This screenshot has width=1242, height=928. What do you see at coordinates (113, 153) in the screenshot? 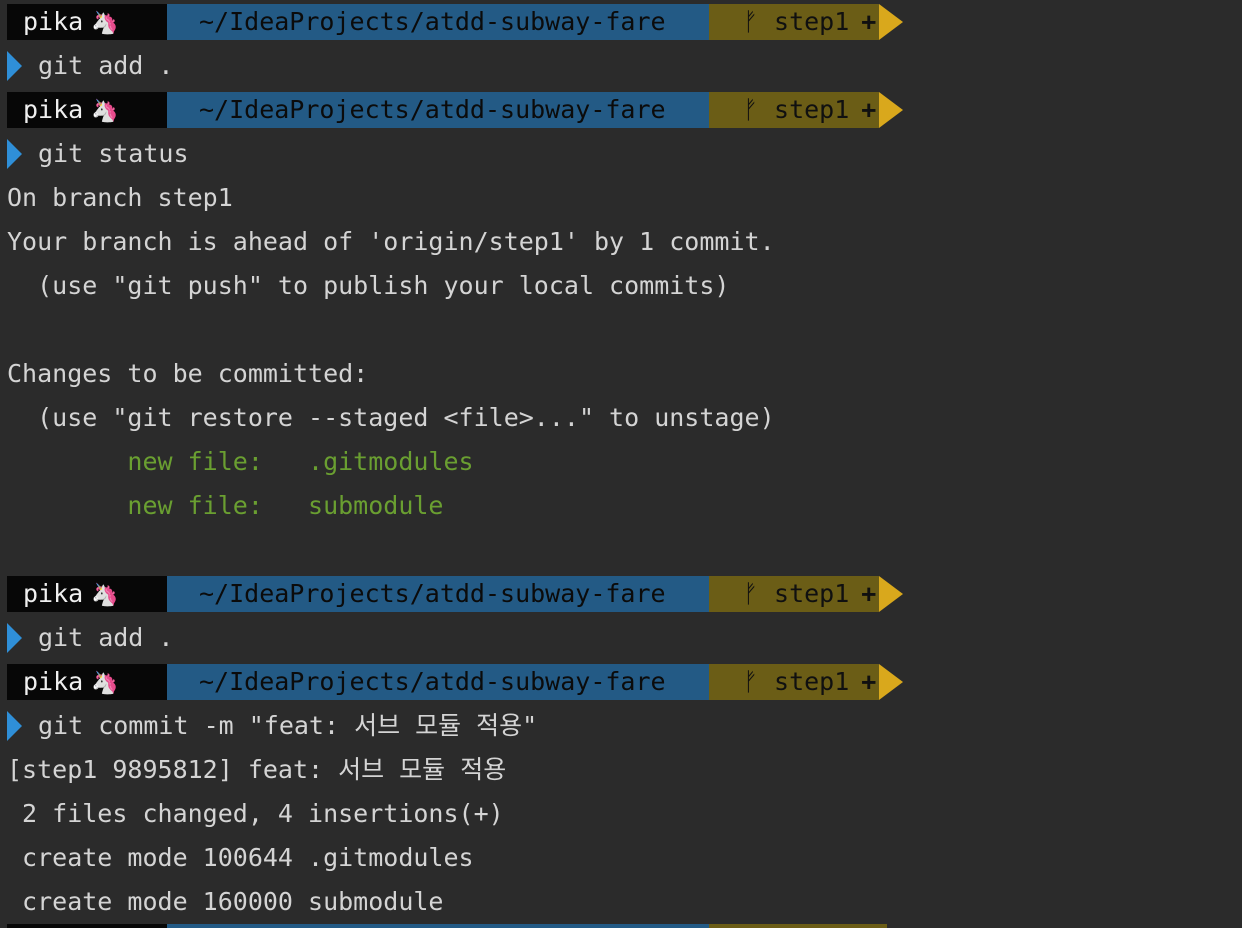
I see `command-text: git status` at bounding box center [113, 153].